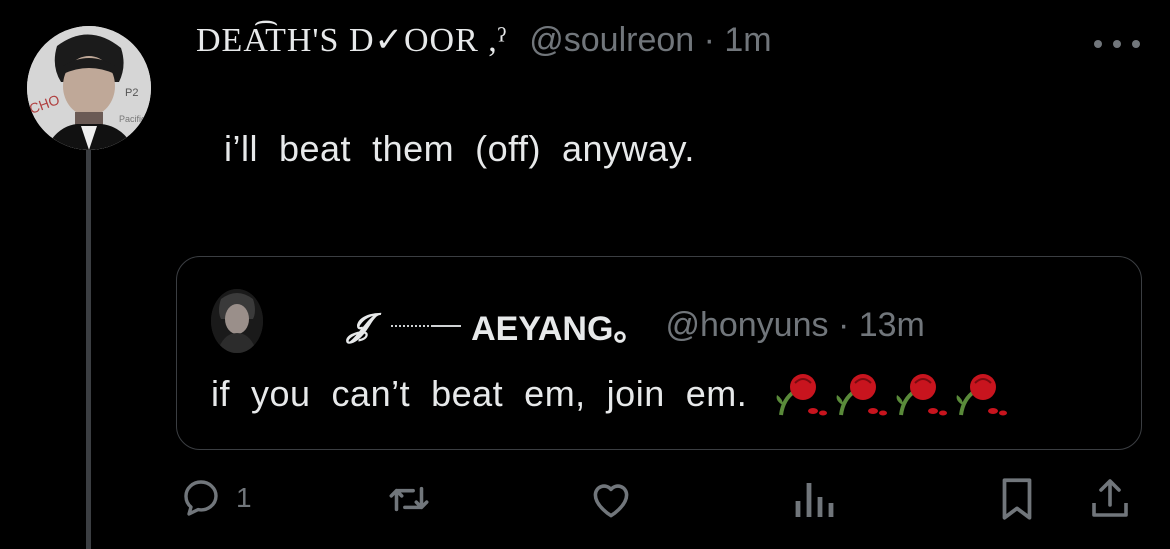 Image resolution: width=1170 pixels, height=549 pixels. What do you see at coordinates (358, 324) in the screenshot?
I see `quoted-name-glyph: 𝓙` at bounding box center [358, 324].